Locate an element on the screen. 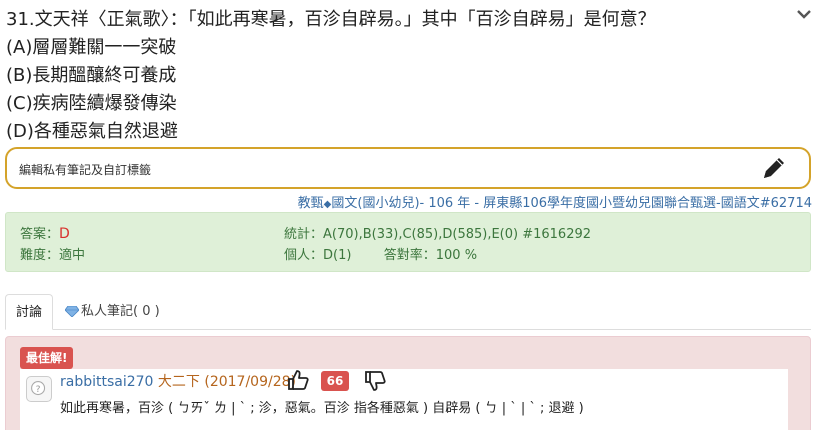  comment-username: rabbittsai270 is located at coordinates (106, 382).